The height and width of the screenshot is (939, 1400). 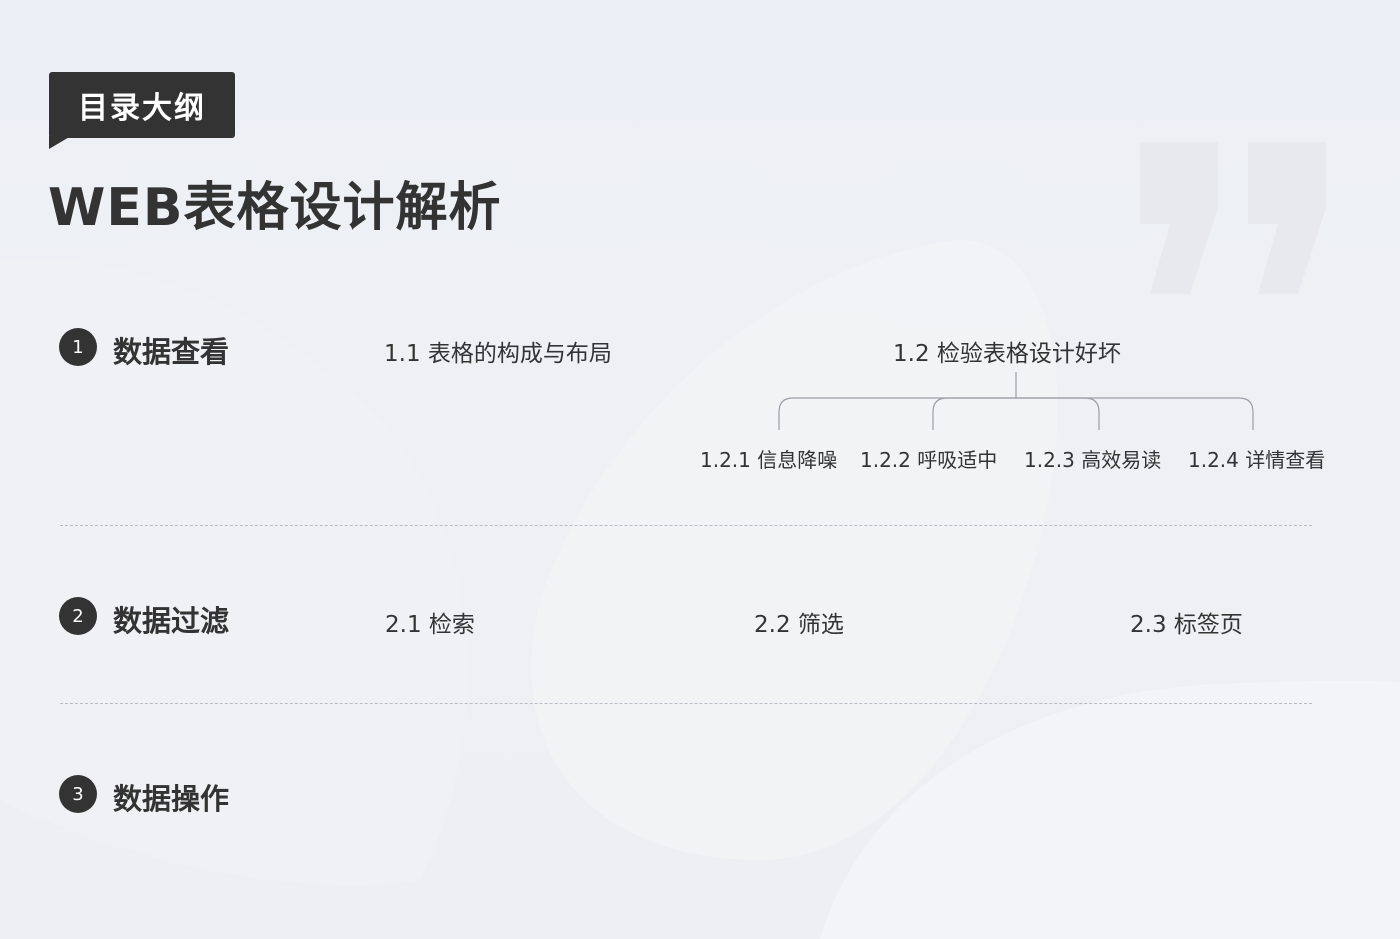 I want to click on item-2-2: 2.2 筛选, so click(x=799, y=625).